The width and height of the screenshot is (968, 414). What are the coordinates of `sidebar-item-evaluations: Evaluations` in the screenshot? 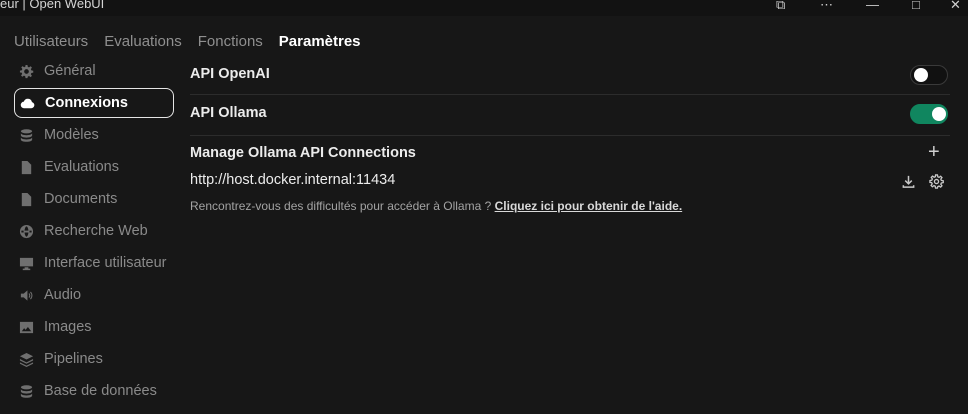 It's located at (94, 167).